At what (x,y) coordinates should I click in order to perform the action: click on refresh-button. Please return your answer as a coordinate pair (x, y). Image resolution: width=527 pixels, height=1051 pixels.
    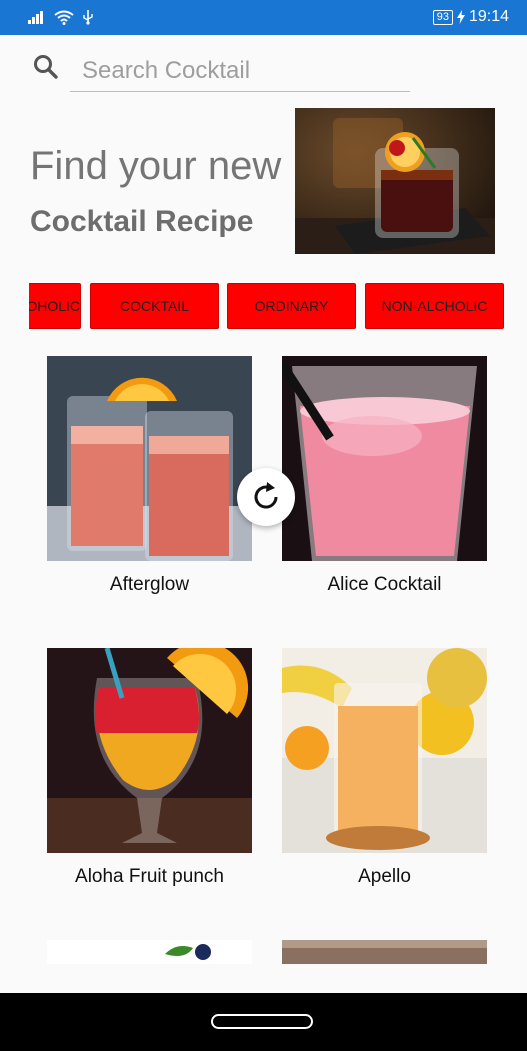
    Looking at the image, I should click on (266, 497).